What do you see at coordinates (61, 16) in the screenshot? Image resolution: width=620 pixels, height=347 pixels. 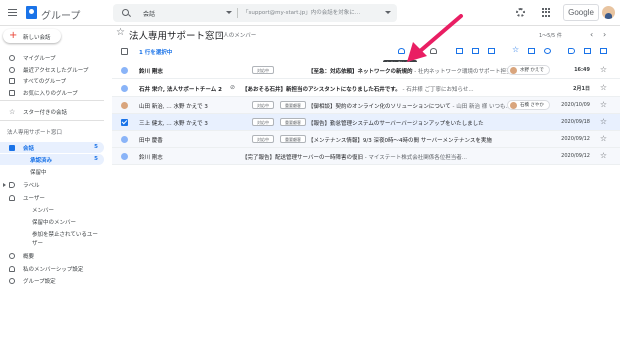 I see `app-title: グループ` at bounding box center [61, 16].